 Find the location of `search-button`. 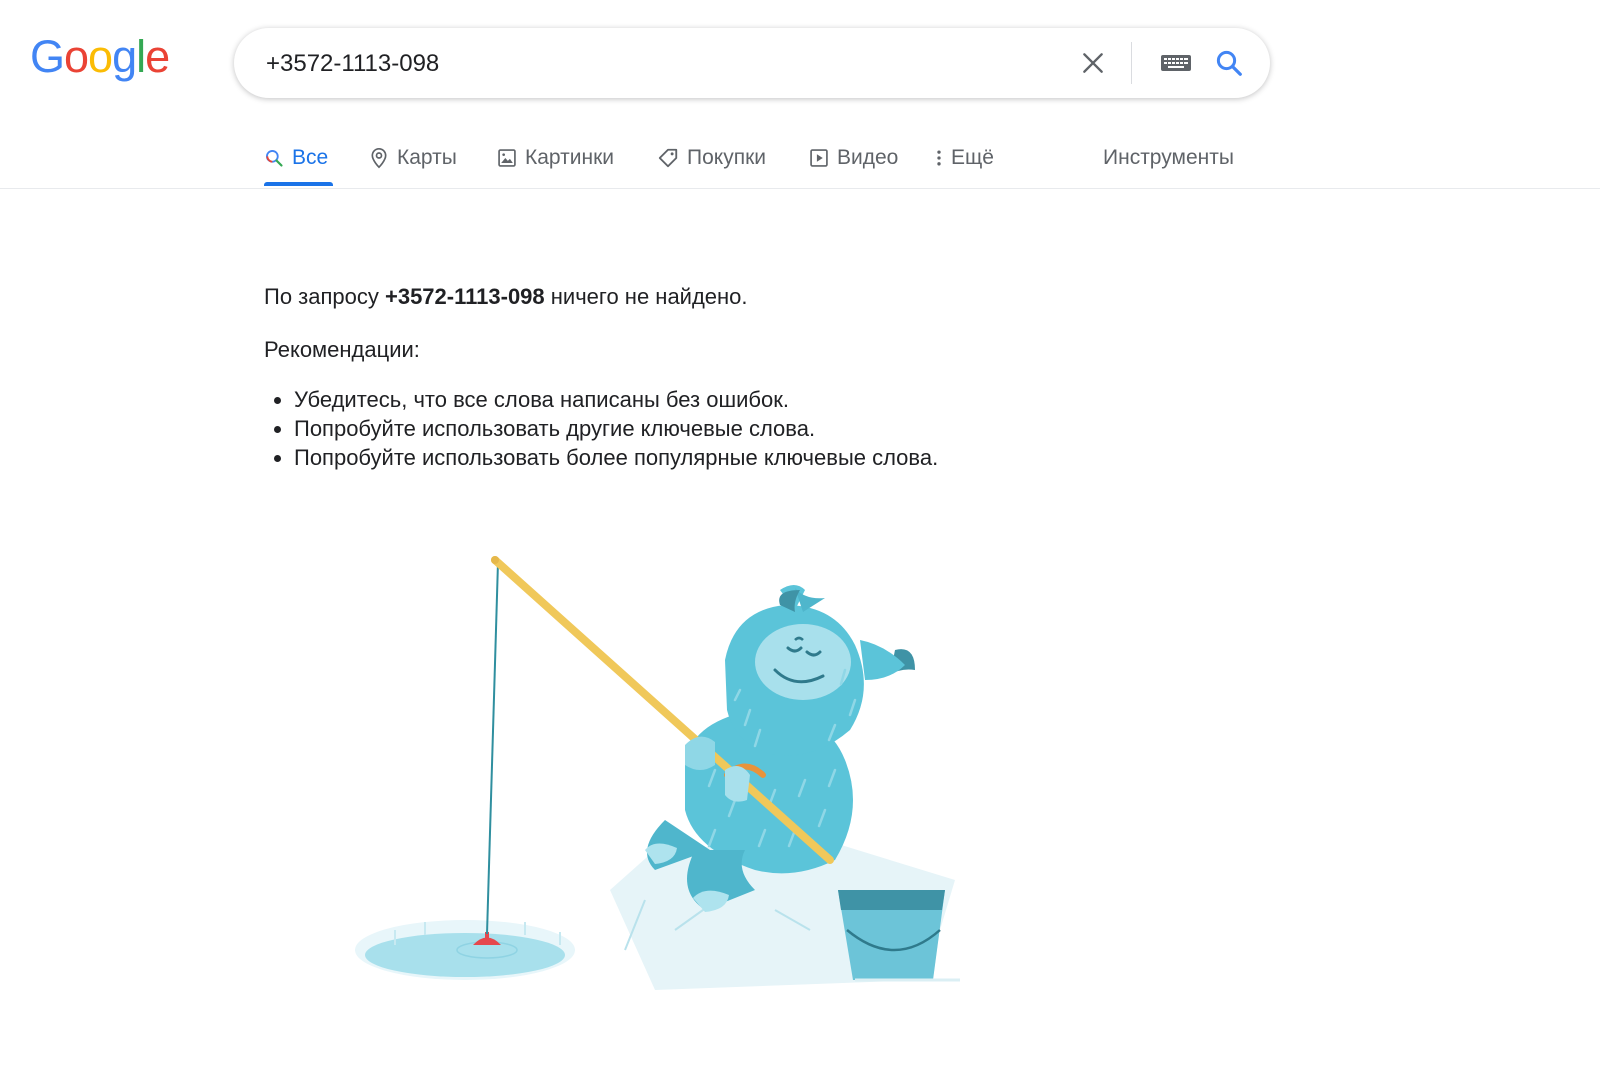

search-button is located at coordinates (1229, 63).